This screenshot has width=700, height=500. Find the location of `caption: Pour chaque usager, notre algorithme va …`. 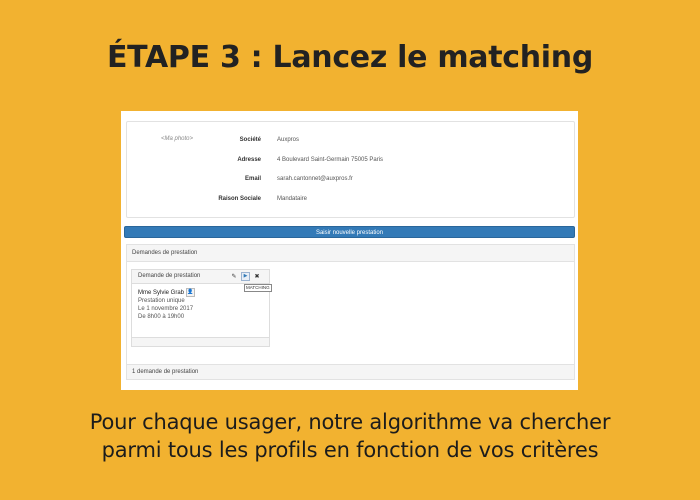

caption: Pour chaque usager, notre algorithme va … is located at coordinates (350, 436).